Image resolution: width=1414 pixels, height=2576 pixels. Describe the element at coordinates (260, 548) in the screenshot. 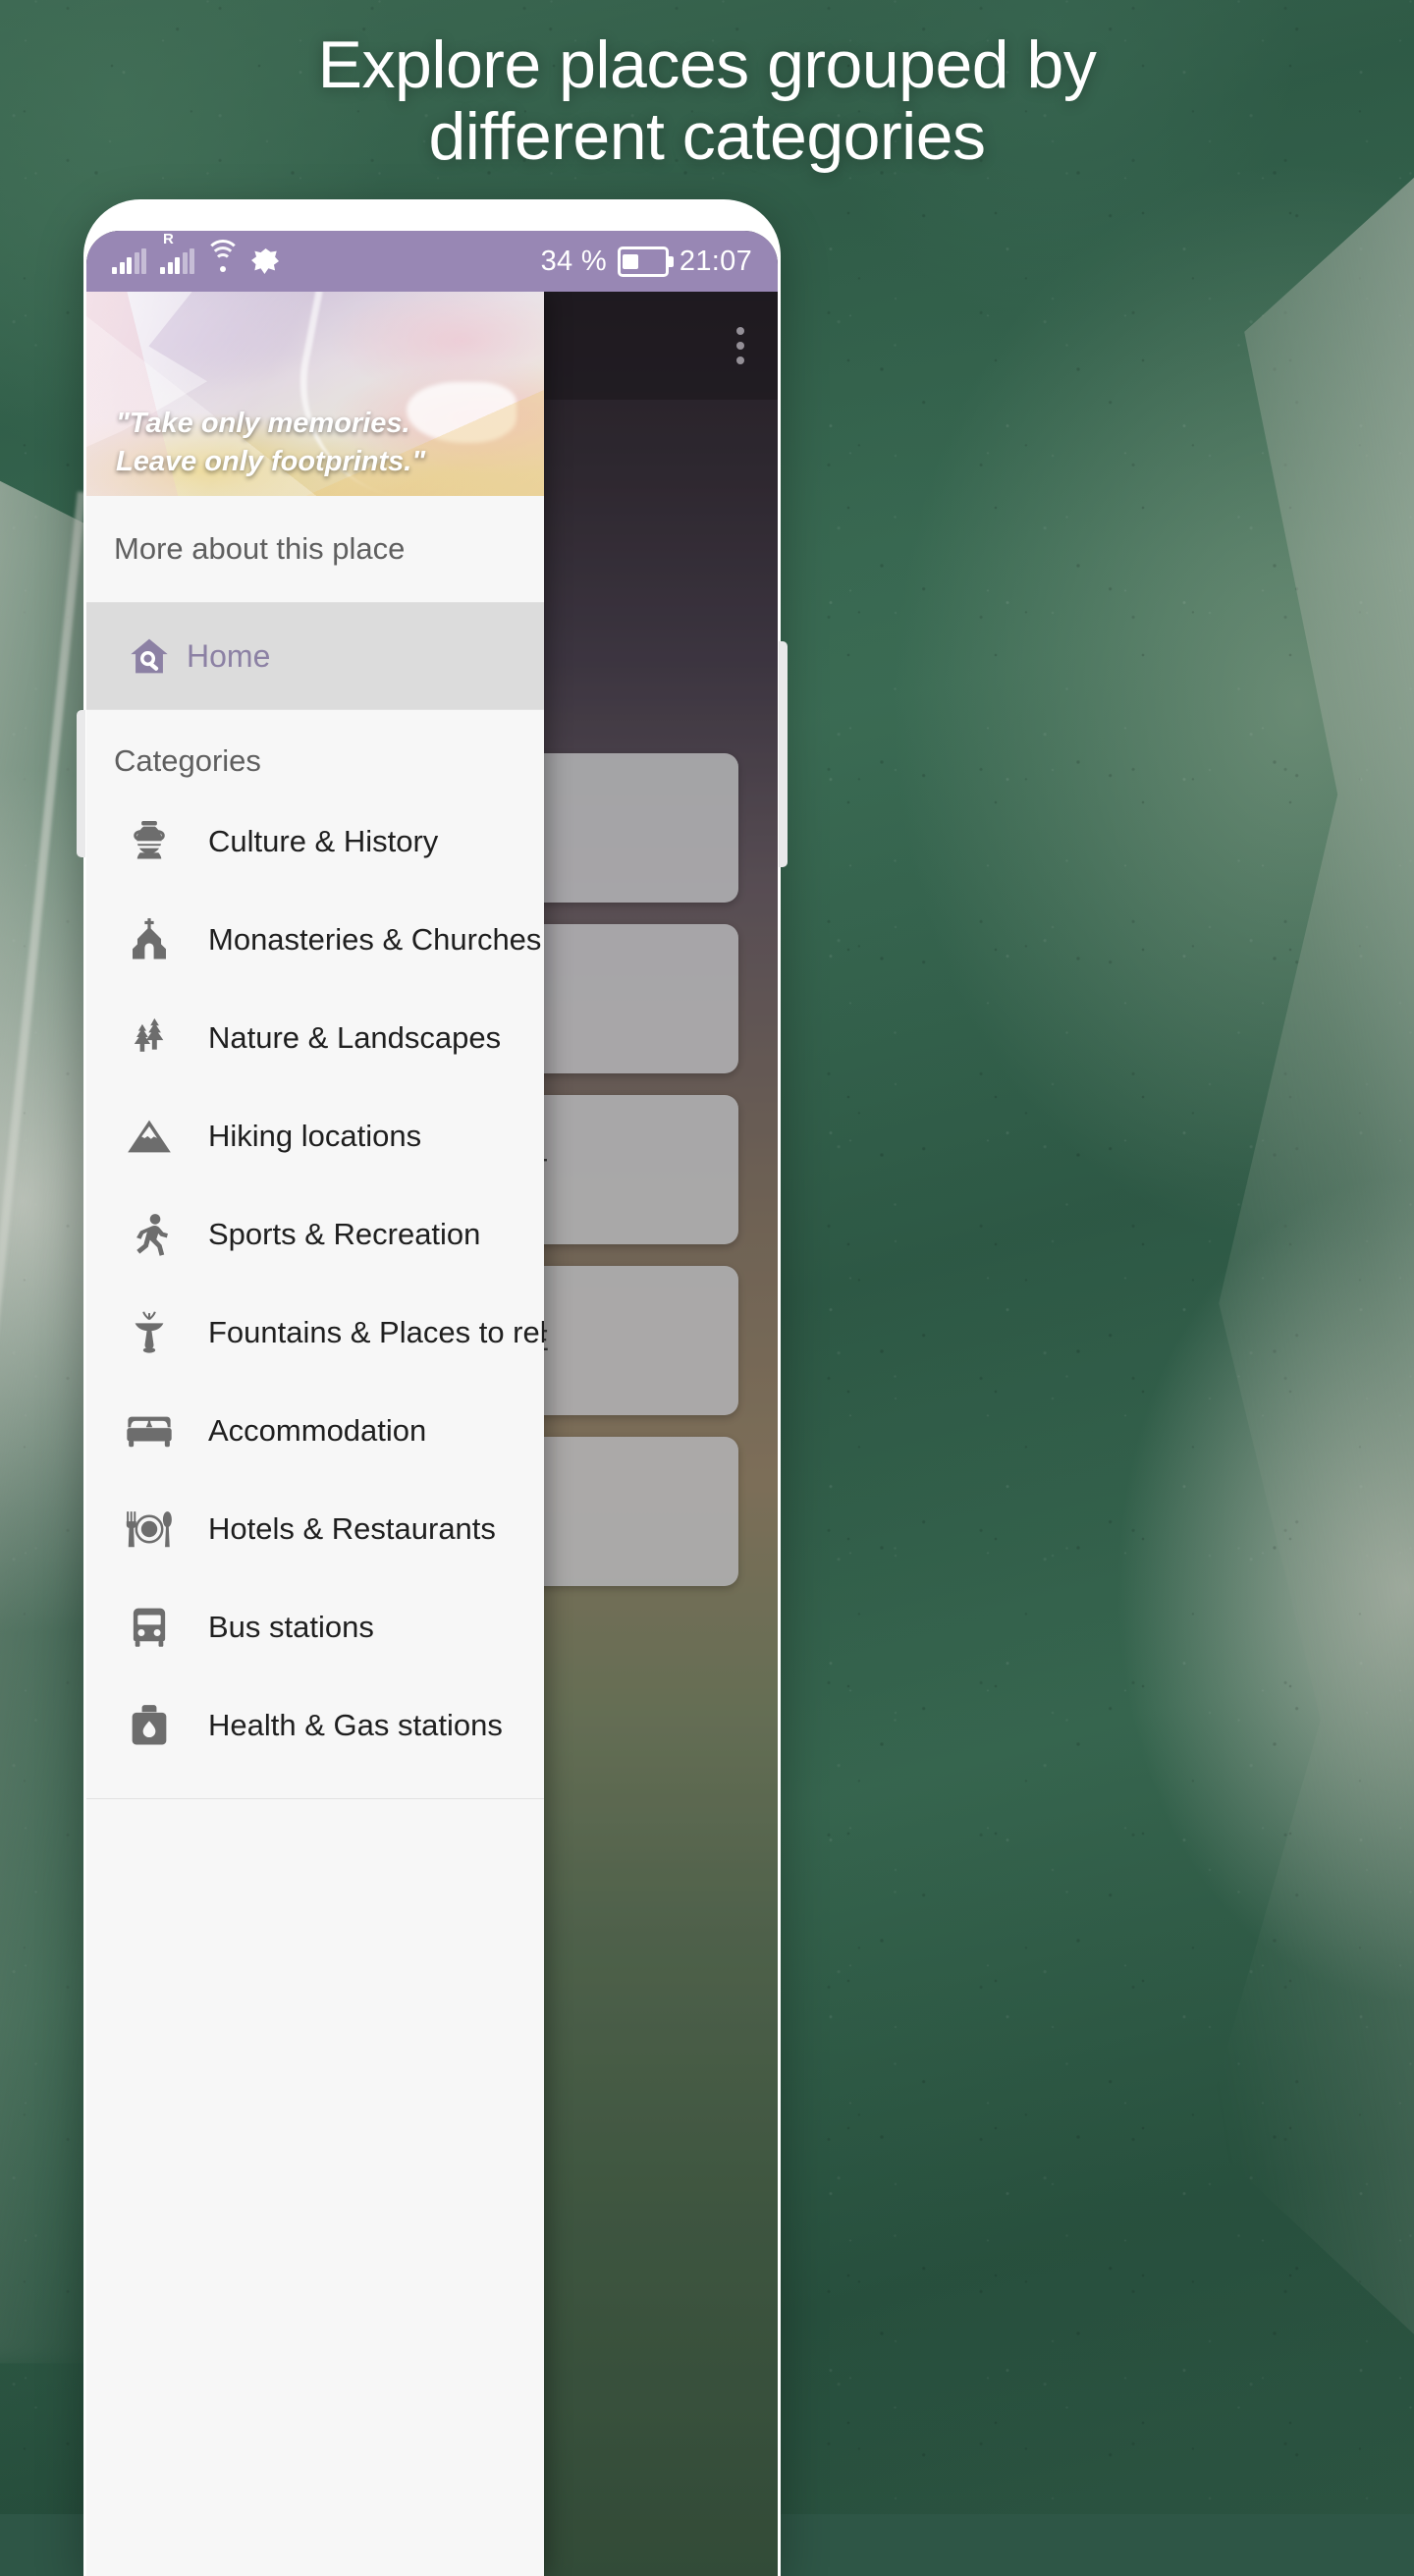

I see `drawer-item-label: More about this place` at that location.